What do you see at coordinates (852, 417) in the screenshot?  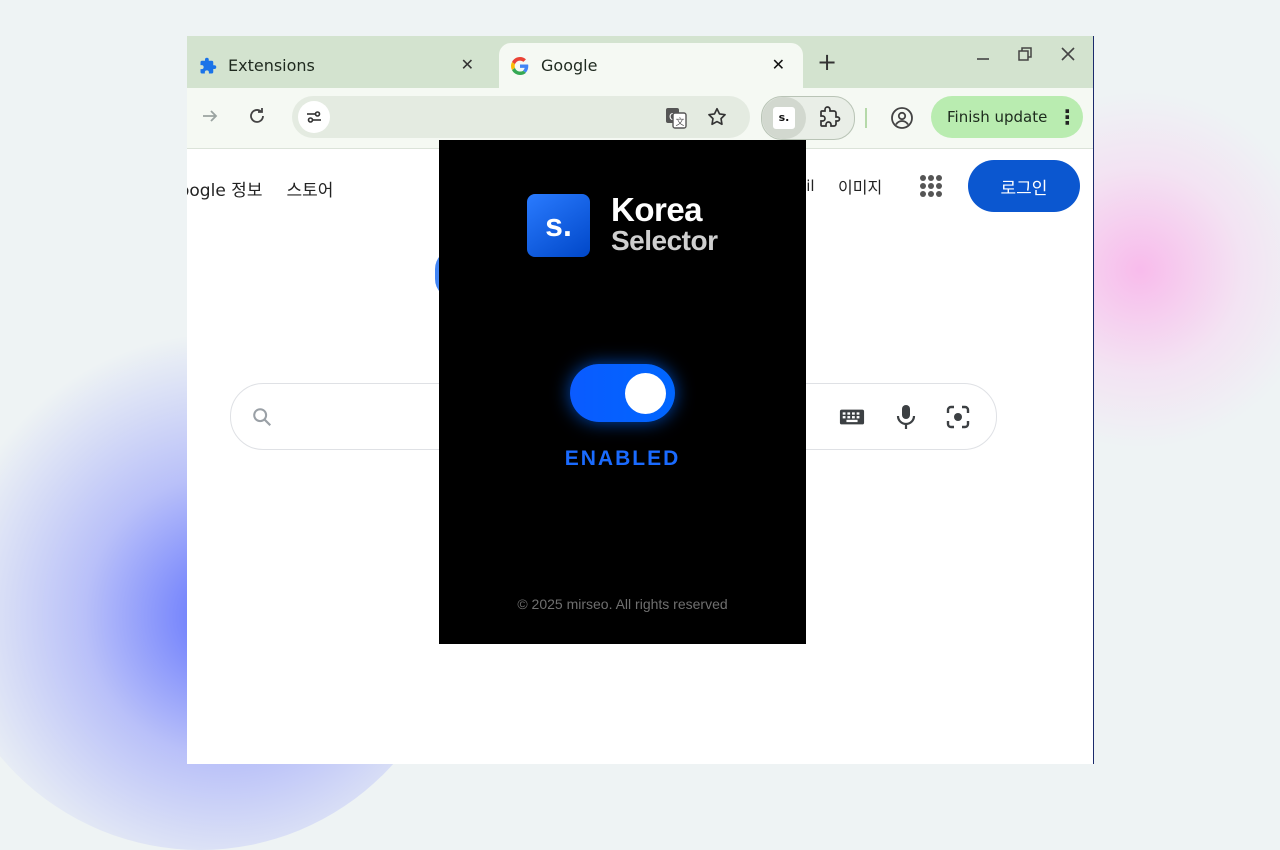 I see `keyboard-icon` at bounding box center [852, 417].